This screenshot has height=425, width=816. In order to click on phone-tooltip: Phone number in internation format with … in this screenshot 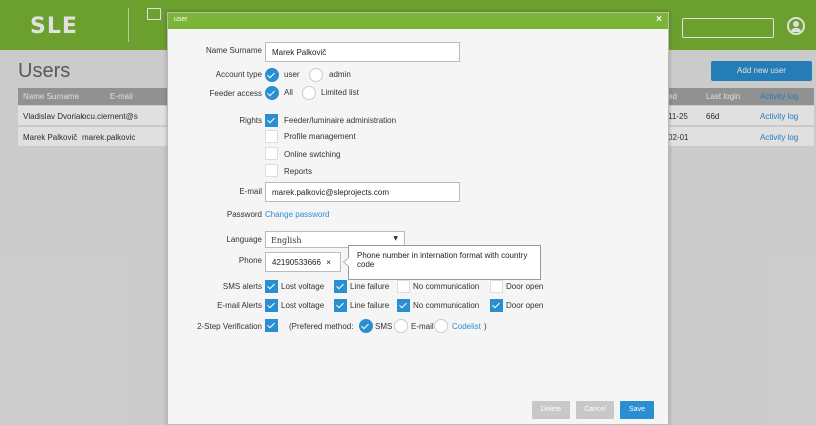, I will do `click(442, 262)`.